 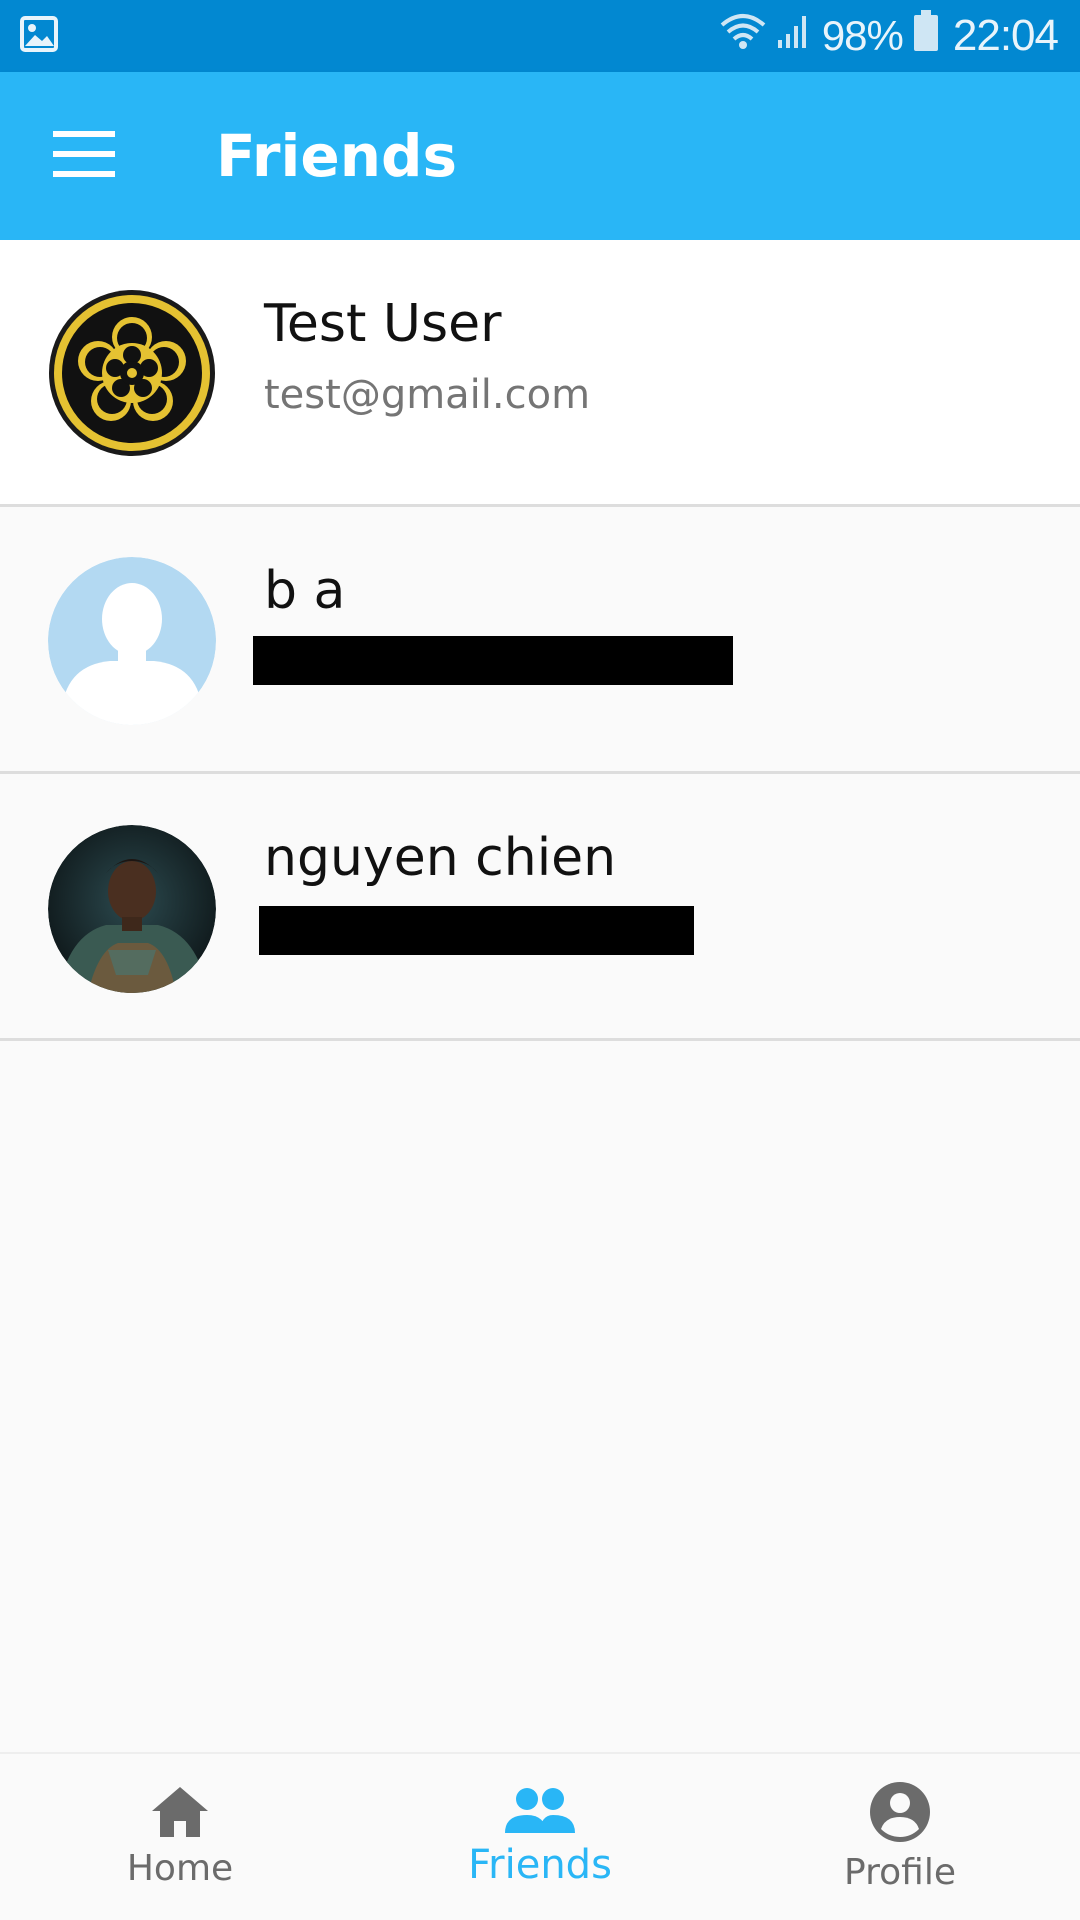 What do you see at coordinates (180, 1868) in the screenshot?
I see `nav-home-label: Home` at bounding box center [180, 1868].